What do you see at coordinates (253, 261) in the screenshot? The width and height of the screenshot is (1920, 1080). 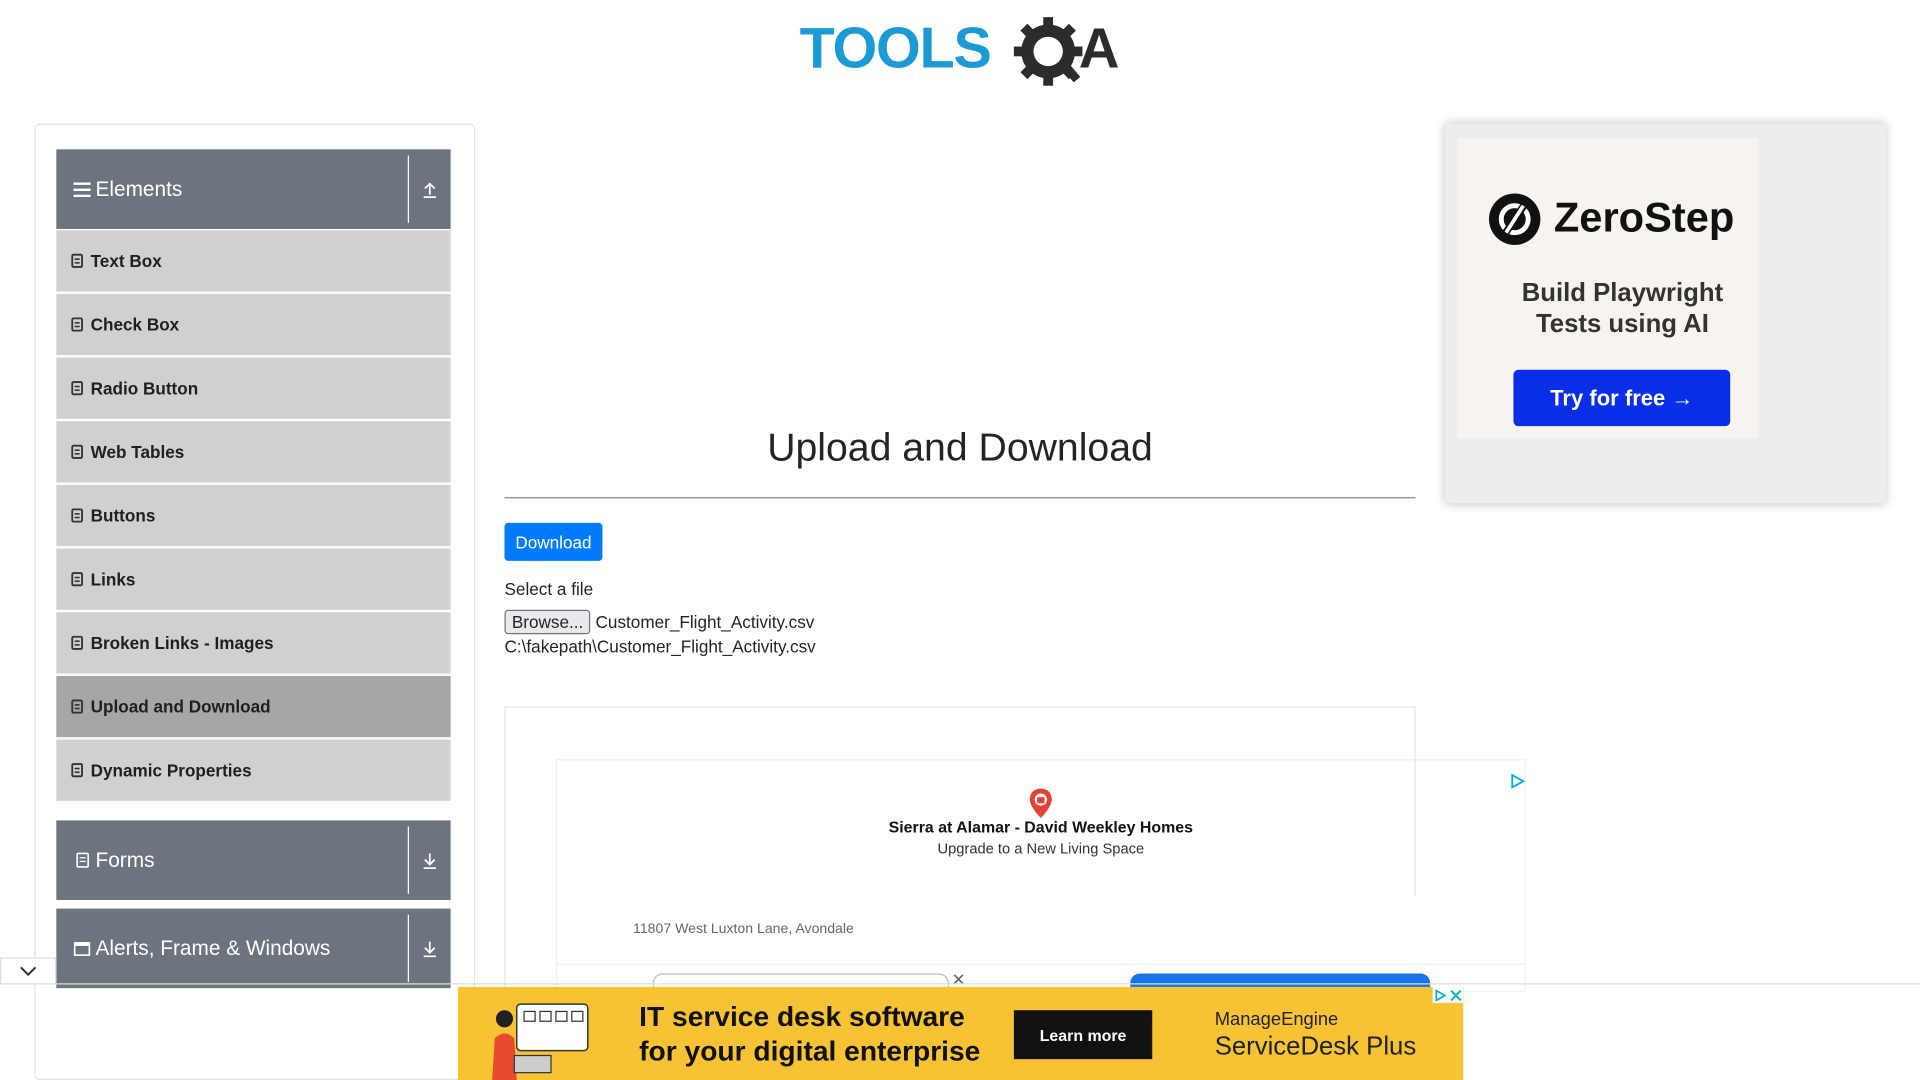 I see `sidebar-item-text-box: Text Box` at bounding box center [253, 261].